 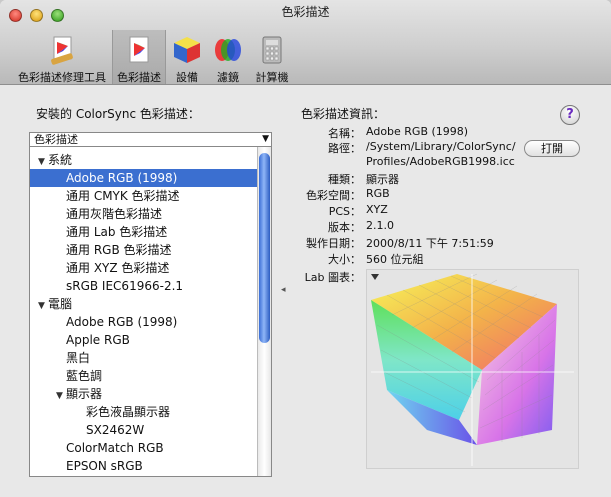 I want to click on toolbar-profiles: 色彩描述, so click(x=139, y=57).